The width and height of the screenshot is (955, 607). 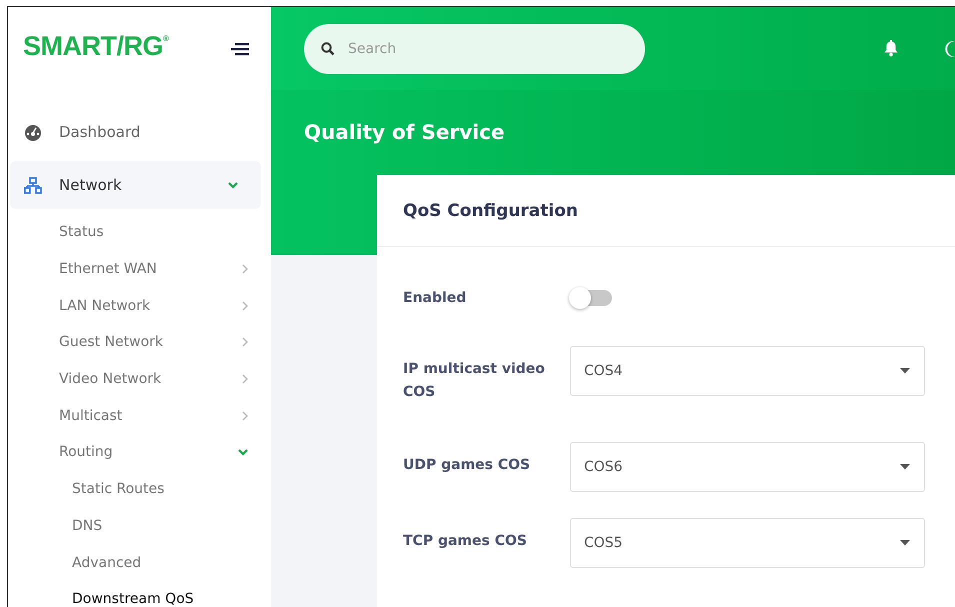 I want to click on moon-icon, so click(x=948, y=49).